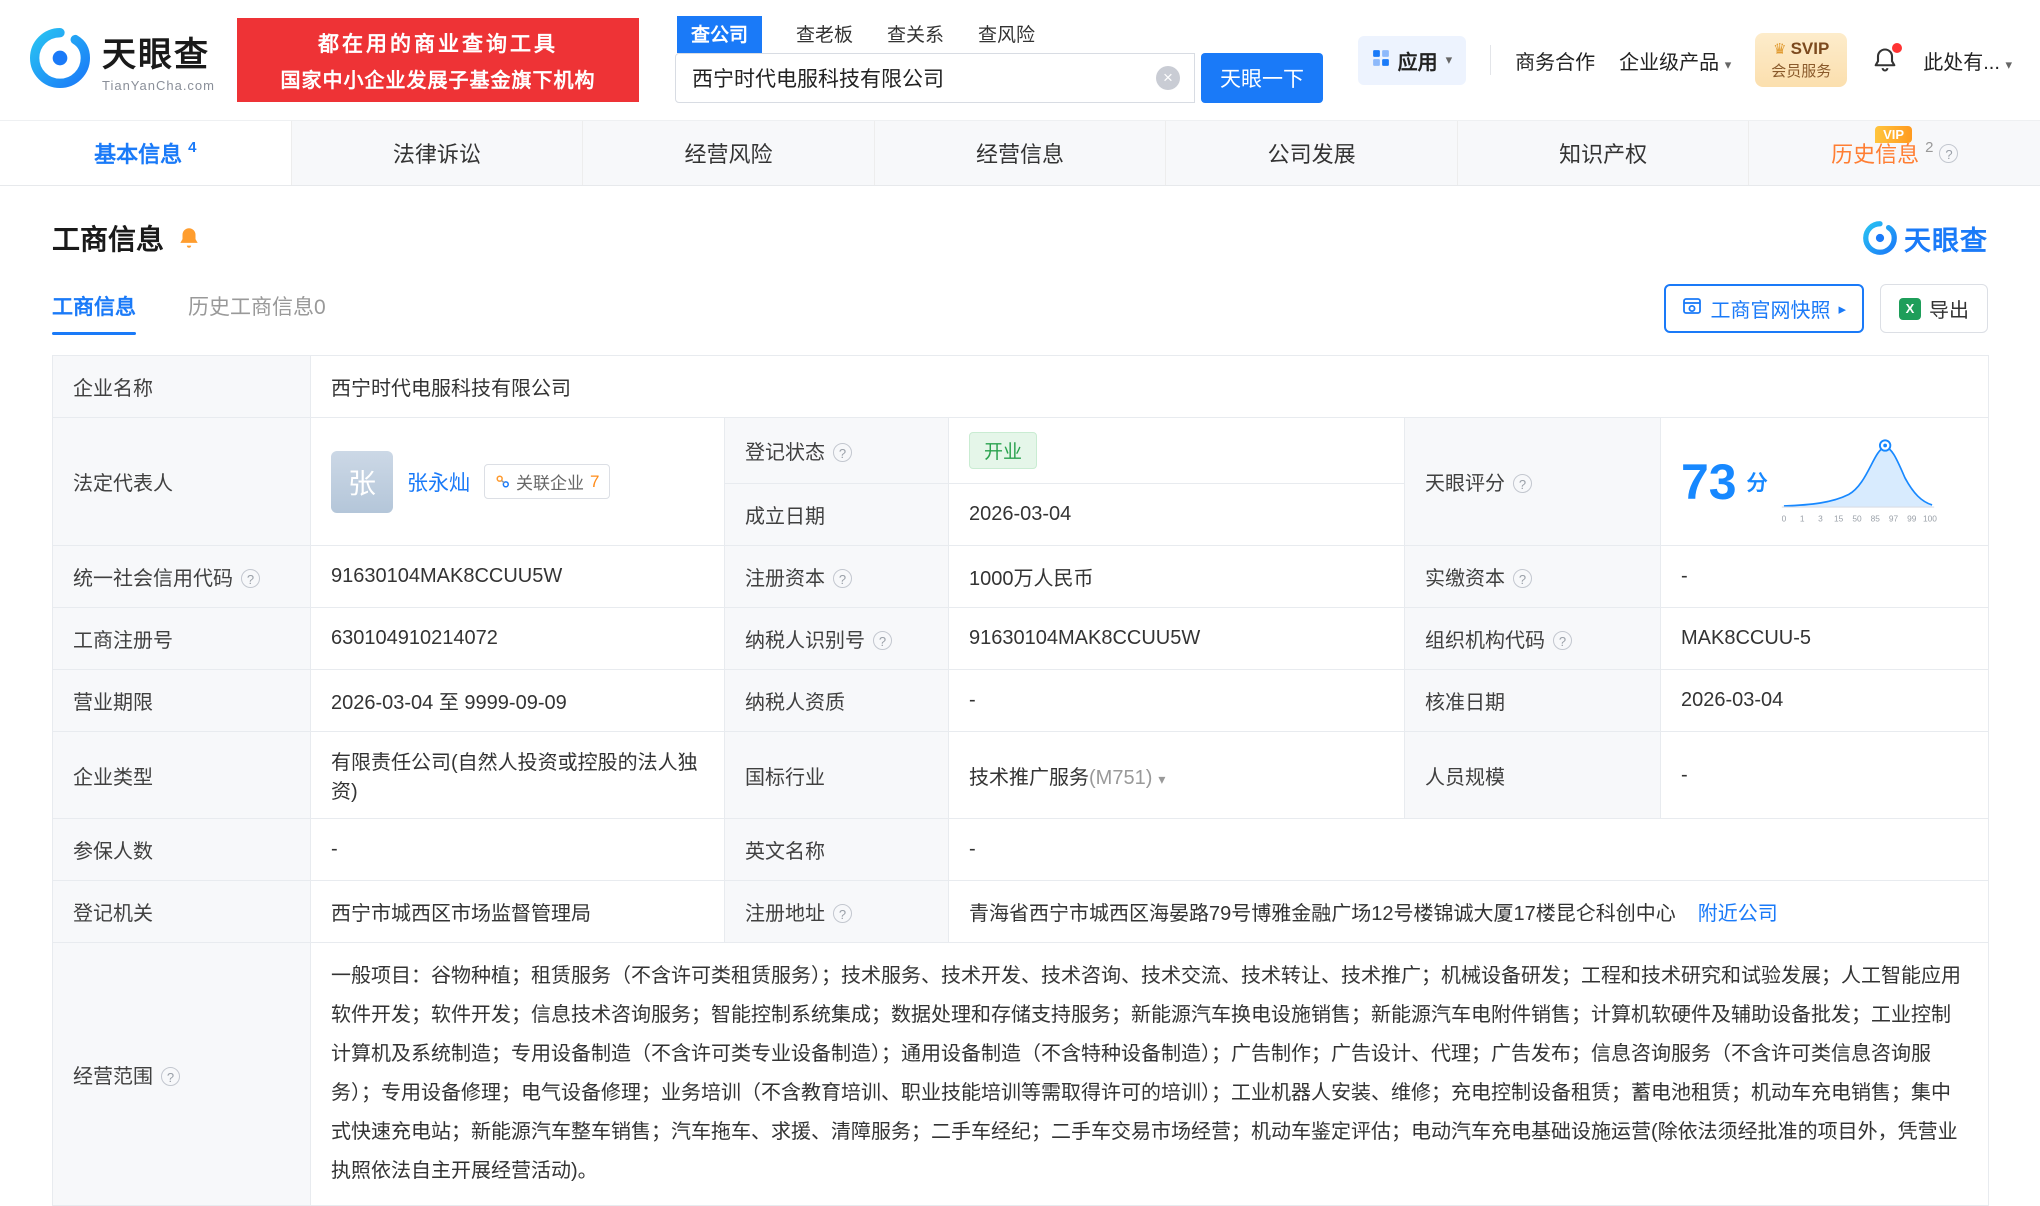 The image size is (2040, 1206). I want to click on search-button: 天眼一下, so click(1262, 78).